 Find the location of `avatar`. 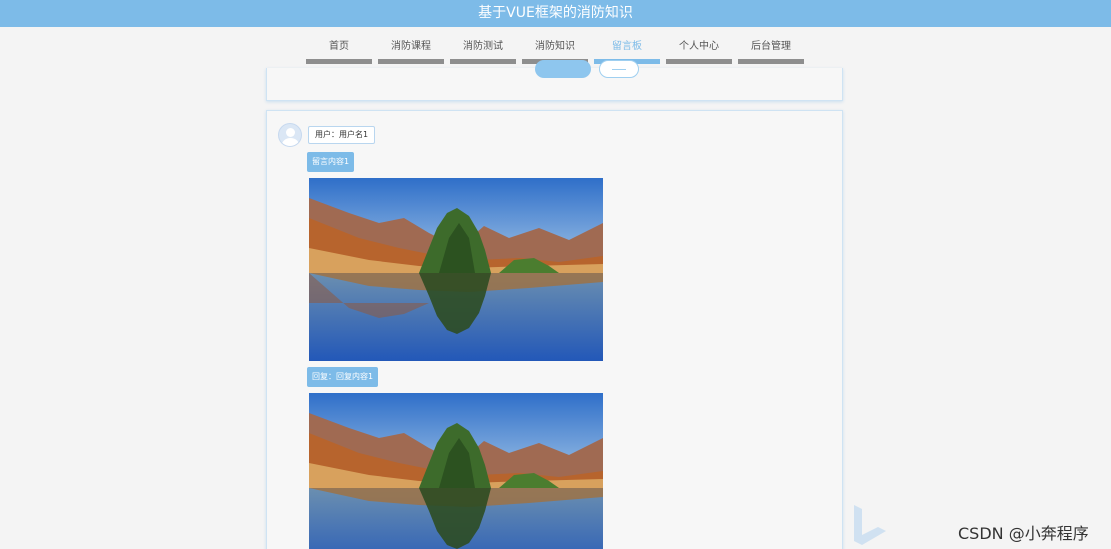

avatar is located at coordinates (290, 135).